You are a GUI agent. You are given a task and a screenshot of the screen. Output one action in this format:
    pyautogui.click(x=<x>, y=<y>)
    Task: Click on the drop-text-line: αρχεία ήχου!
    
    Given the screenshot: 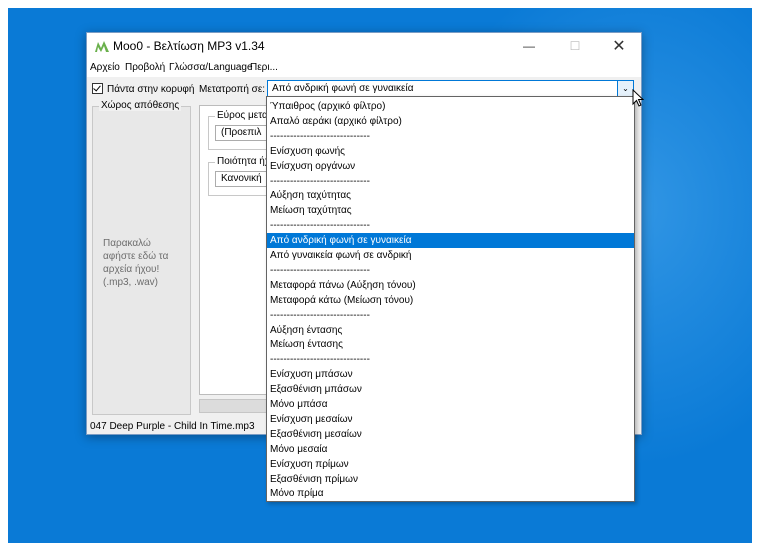 What is the action you would take?
    pyautogui.click(x=131, y=269)
    